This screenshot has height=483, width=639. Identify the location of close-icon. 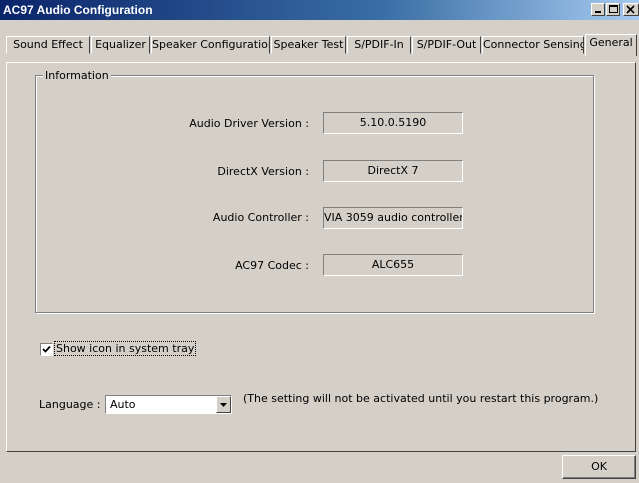
(630, 9).